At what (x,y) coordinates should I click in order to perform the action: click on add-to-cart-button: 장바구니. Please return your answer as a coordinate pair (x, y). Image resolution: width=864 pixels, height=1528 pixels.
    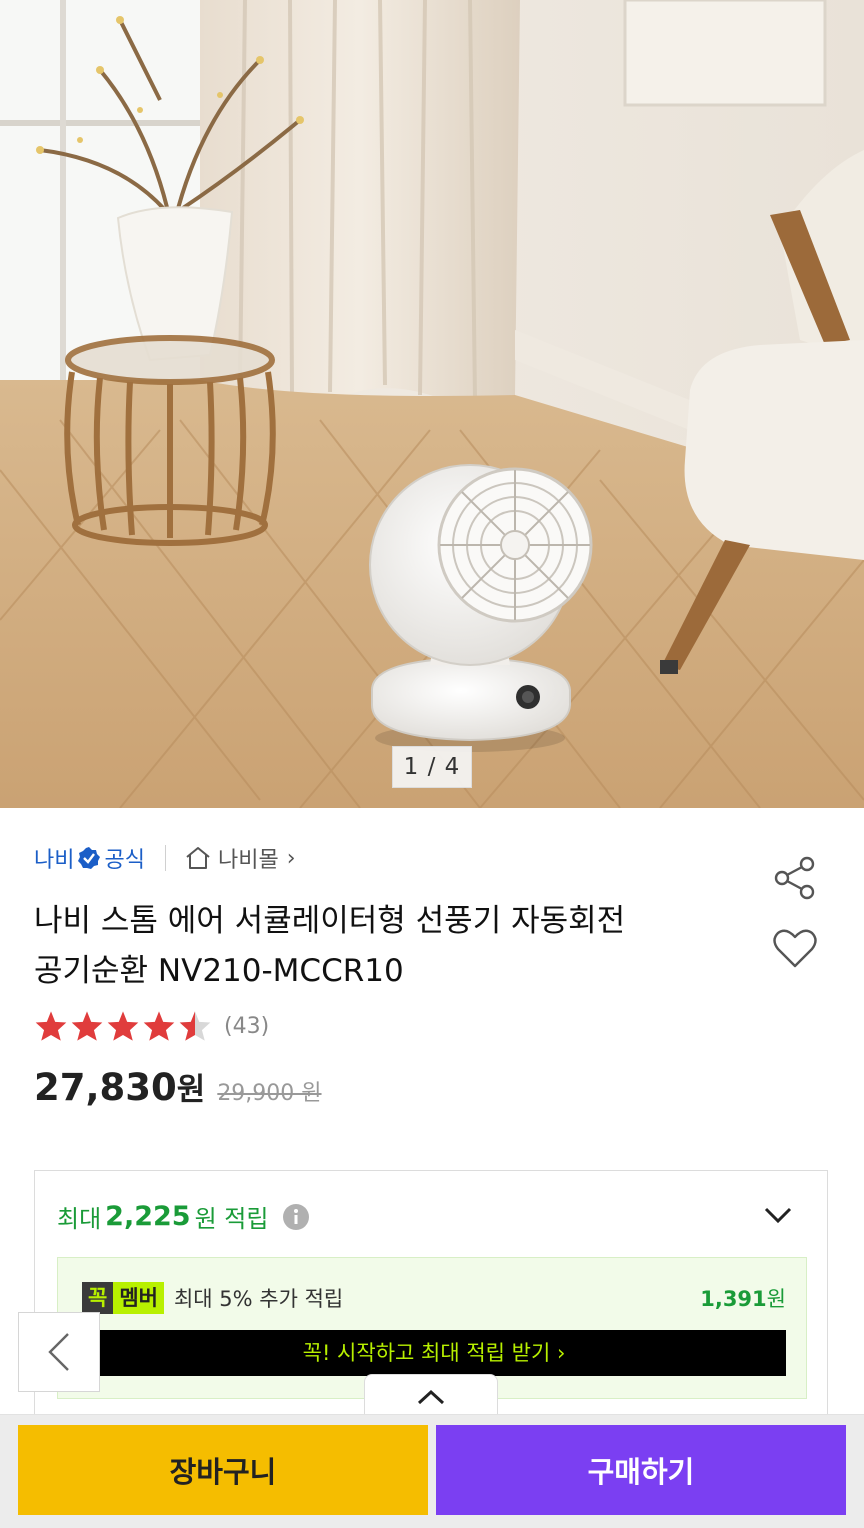
    Looking at the image, I should click on (223, 1470).